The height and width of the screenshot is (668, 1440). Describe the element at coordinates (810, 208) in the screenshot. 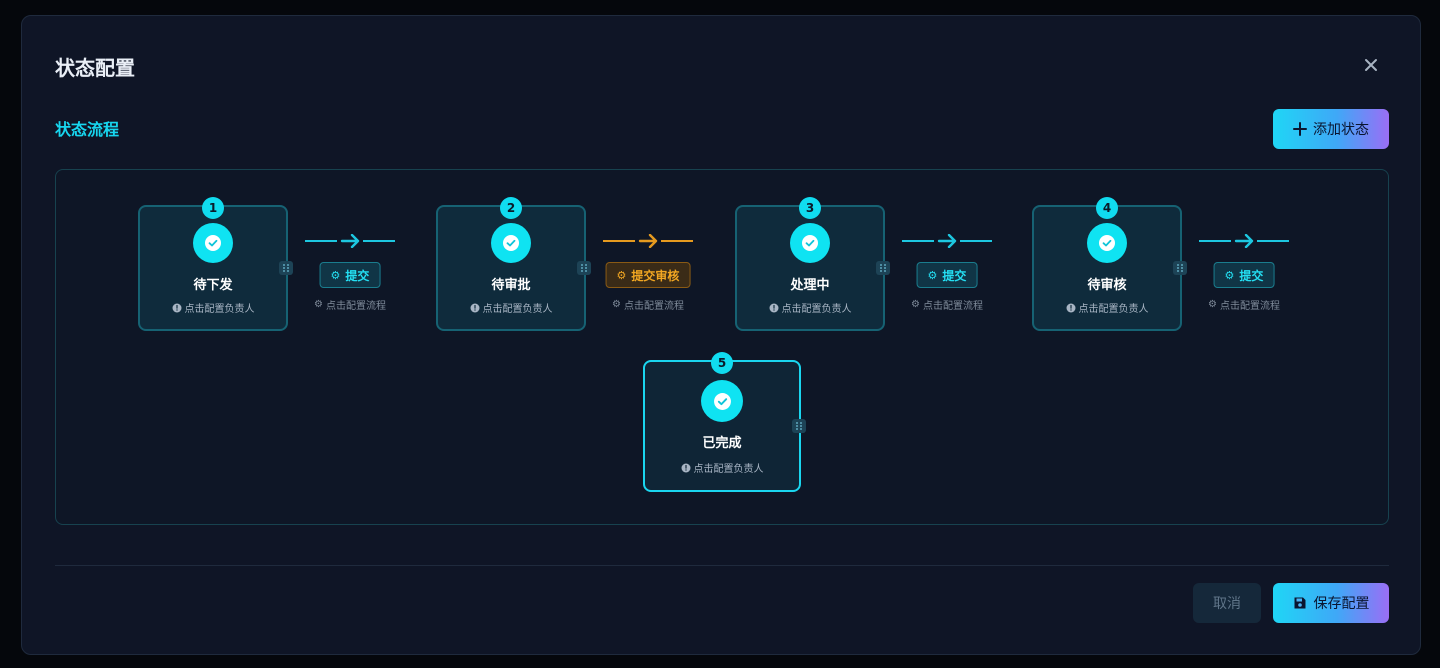

I see `node-index-badge: 3` at that location.